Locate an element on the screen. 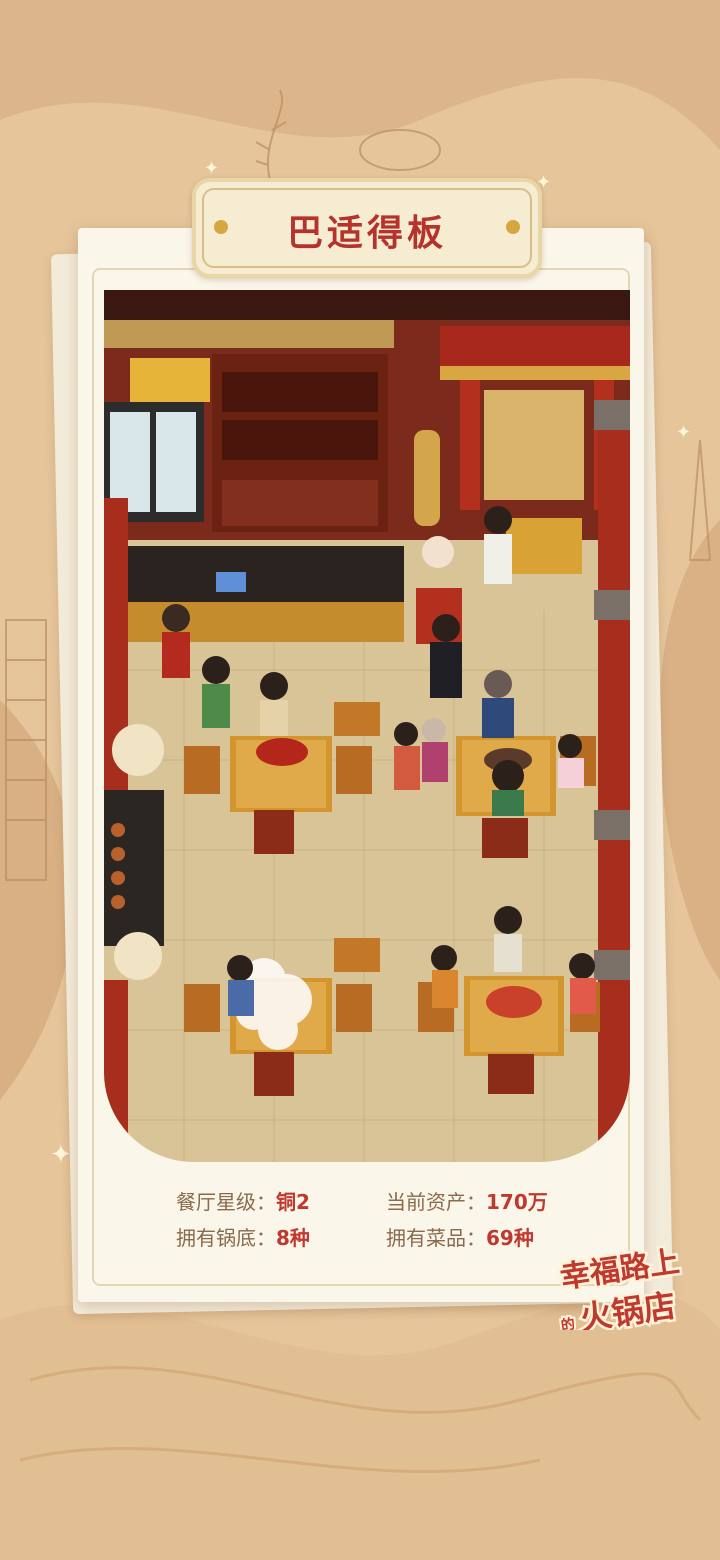  logo-particle: 的 is located at coordinates (568, 1322).